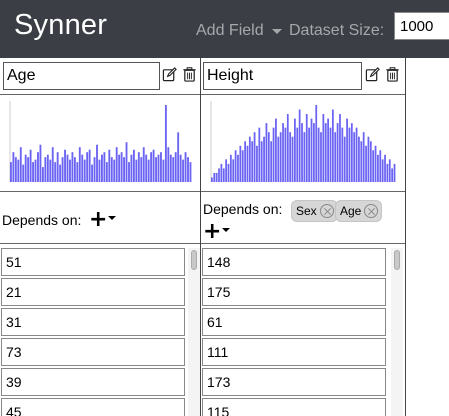  I want to click on depends-on-section: Depends on: Sex Age +, so click(303, 218).